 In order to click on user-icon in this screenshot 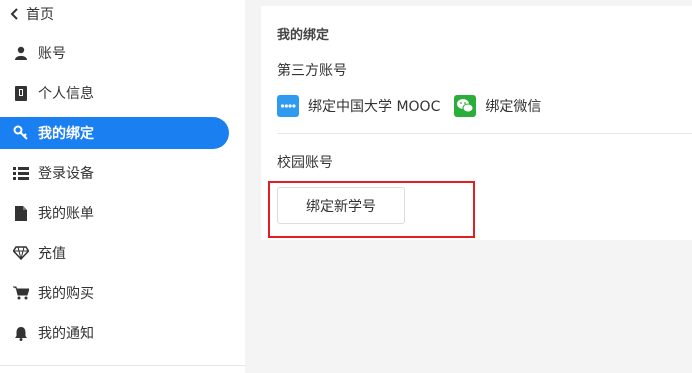, I will do `click(21, 53)`.